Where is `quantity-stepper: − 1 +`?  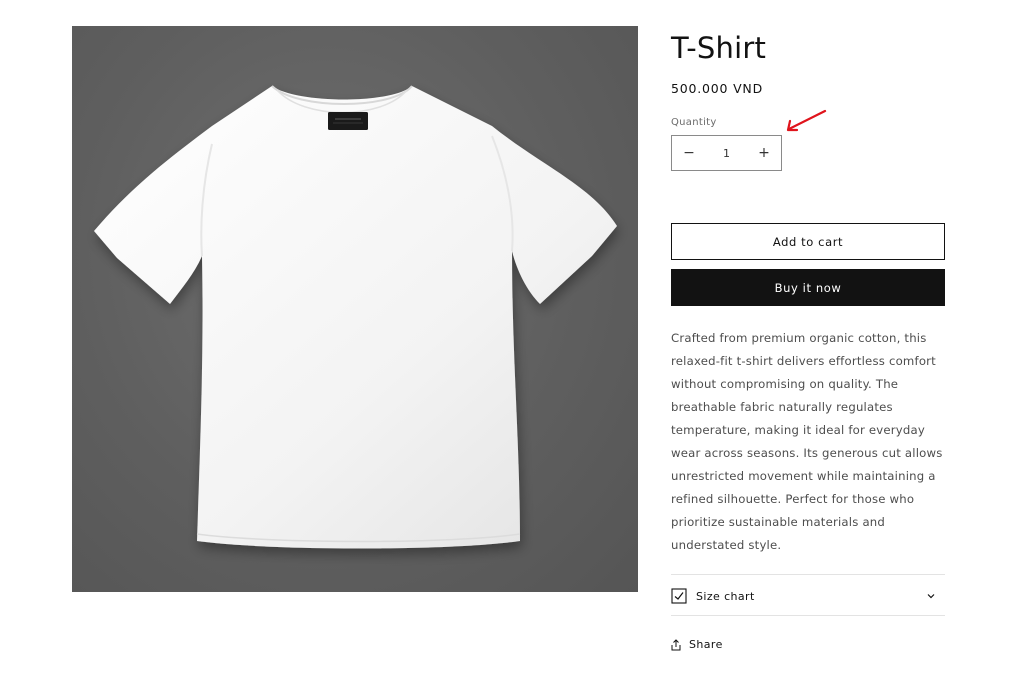 quantity-stepper: − 1 + is located at coordinates (726, 153).